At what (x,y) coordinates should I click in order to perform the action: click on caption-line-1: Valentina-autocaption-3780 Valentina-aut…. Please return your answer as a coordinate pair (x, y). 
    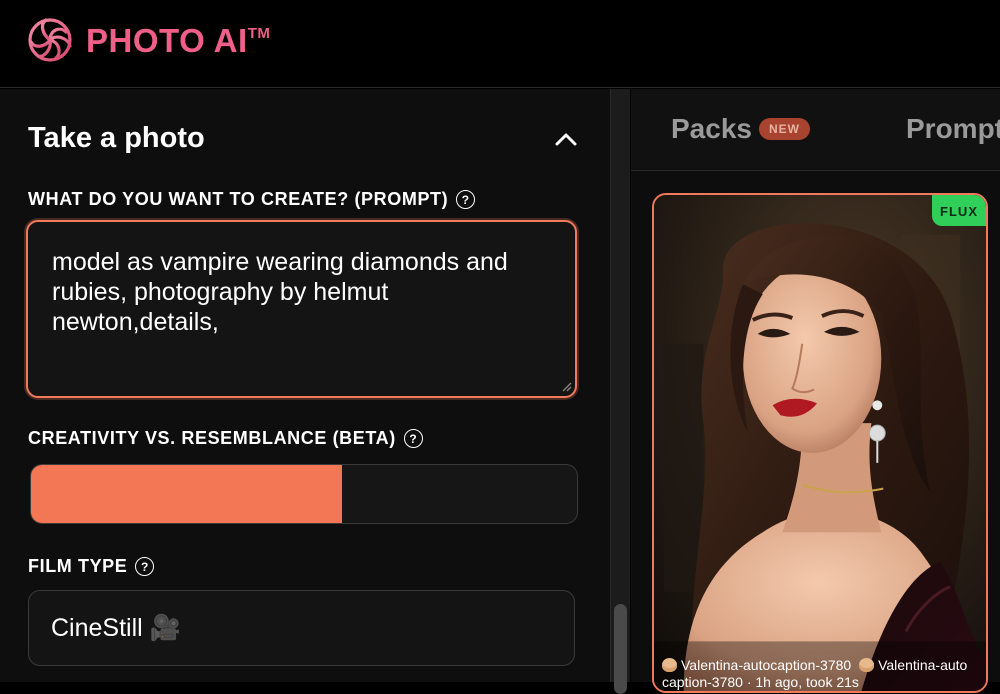
    Looking at the image, I should click on (824, 665).